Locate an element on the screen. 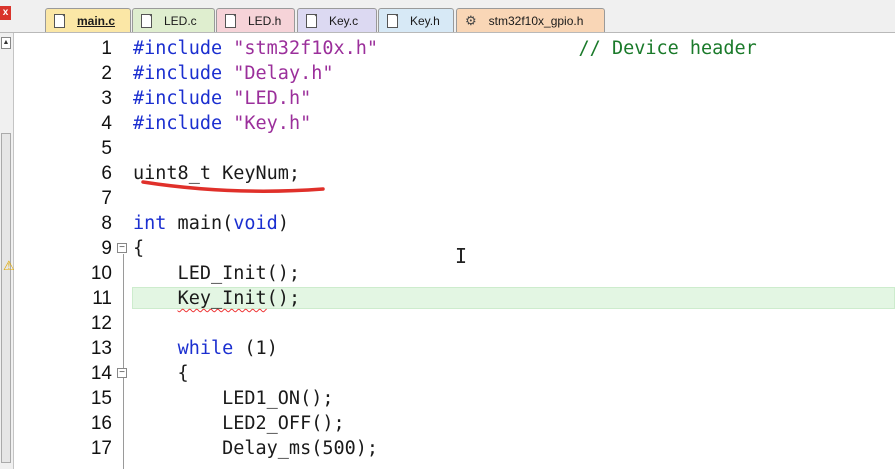 This screenshot has height=469, width=895. tab-label: main.c is located at coordinates (96, 20).